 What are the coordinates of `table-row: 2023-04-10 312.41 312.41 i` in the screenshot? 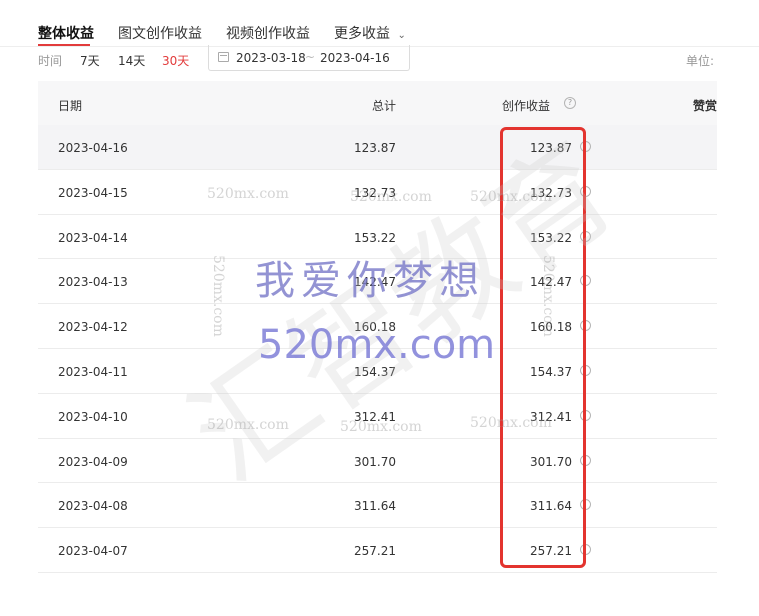 It's located at (377, 416).